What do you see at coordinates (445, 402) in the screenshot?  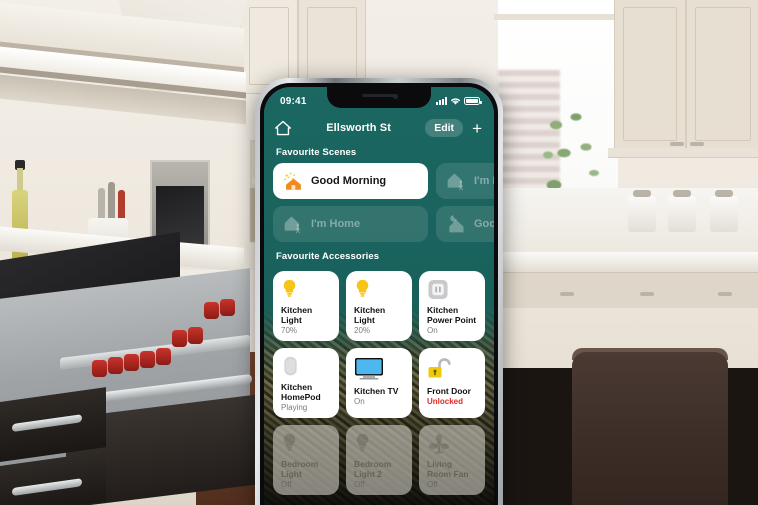 I see `accessory-state: Unlocked` at bounding box center [445, 402].